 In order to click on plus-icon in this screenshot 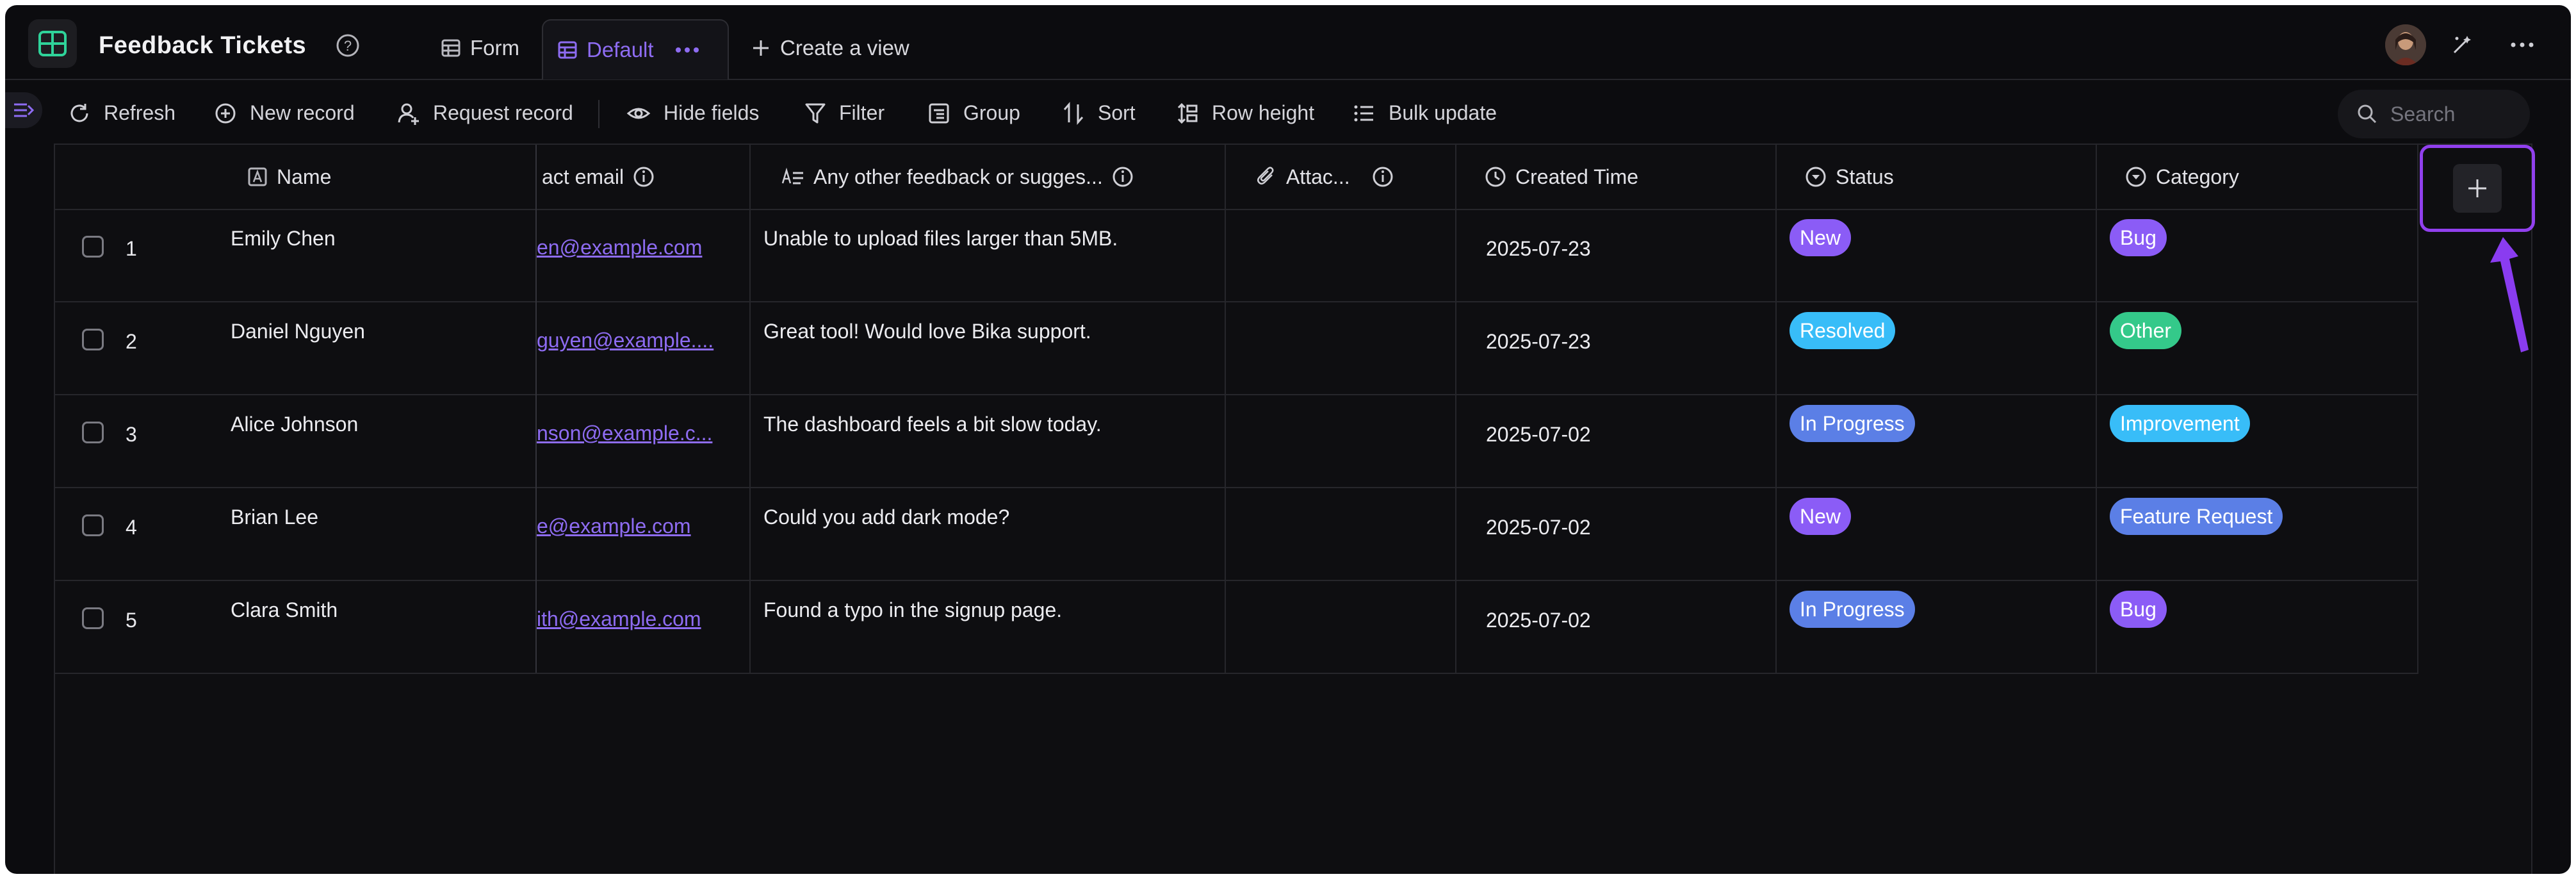, I will do `click(761, 48)`.